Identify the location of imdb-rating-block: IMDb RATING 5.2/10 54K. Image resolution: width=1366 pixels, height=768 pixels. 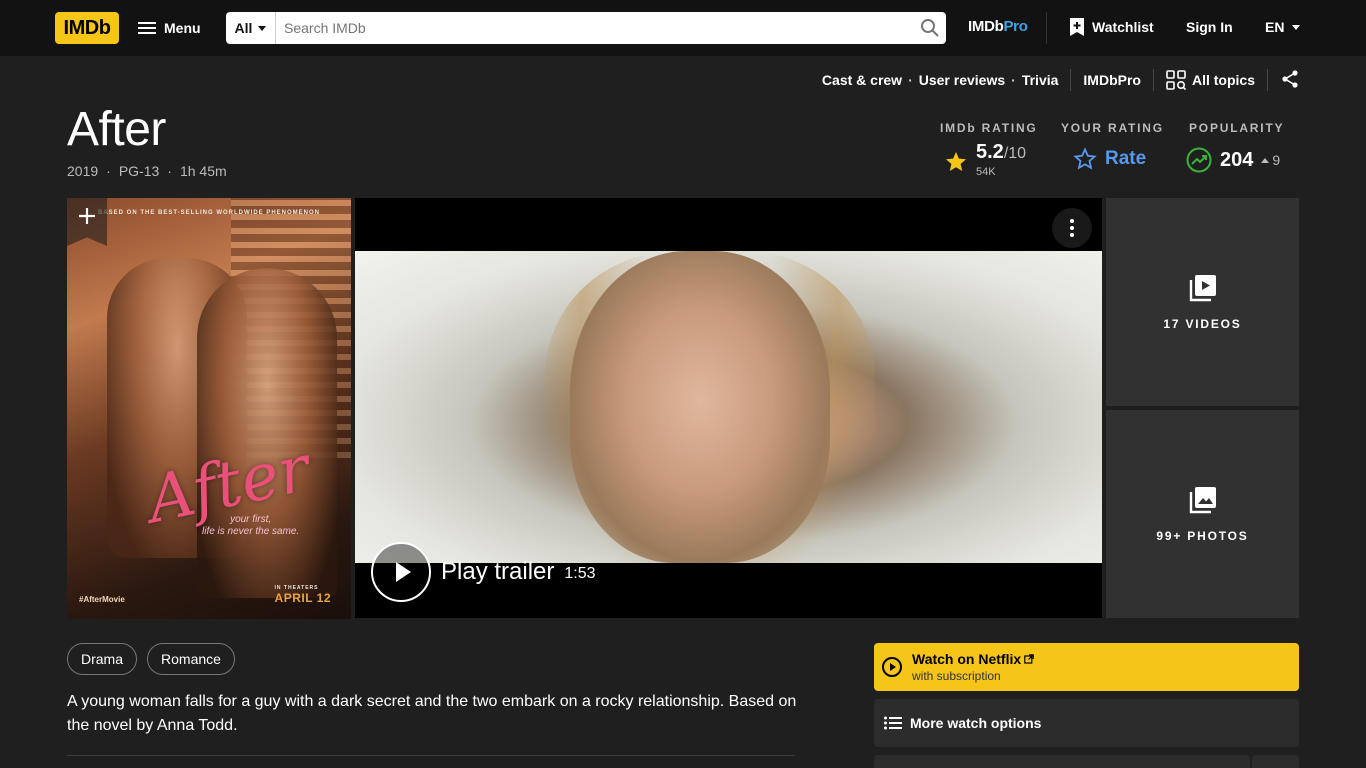
(989, 151).